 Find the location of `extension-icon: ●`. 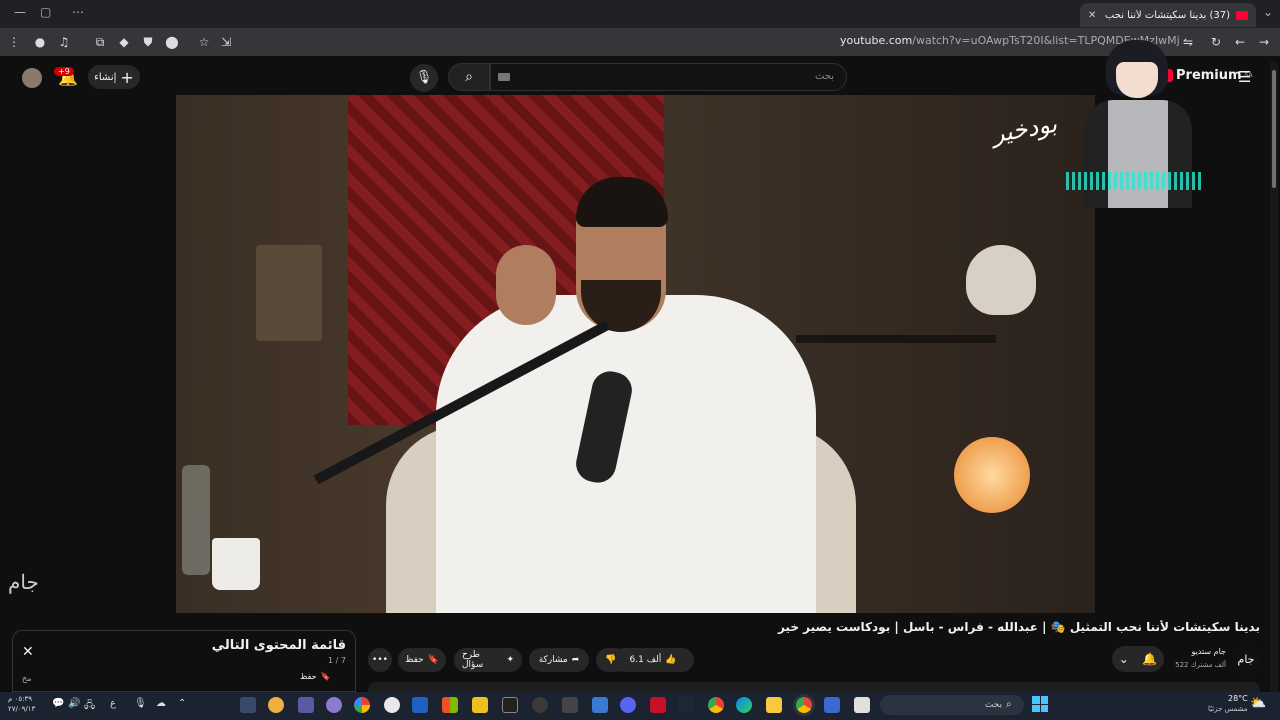

extension-icon: ● is located at coordinates (40, 42).